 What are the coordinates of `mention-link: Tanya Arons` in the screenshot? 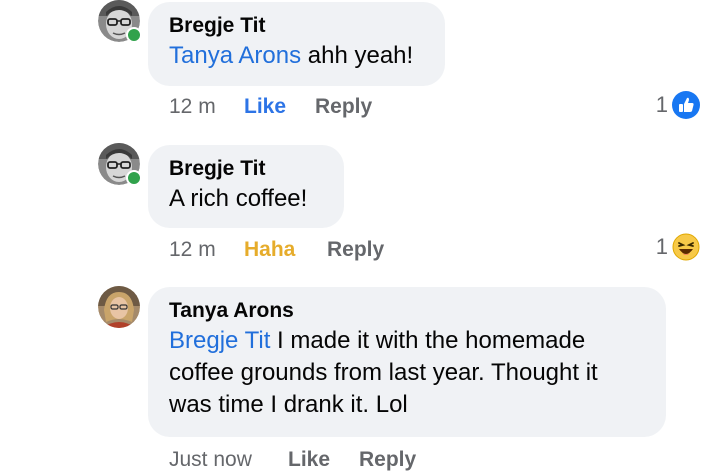 It's located at (235, 55).